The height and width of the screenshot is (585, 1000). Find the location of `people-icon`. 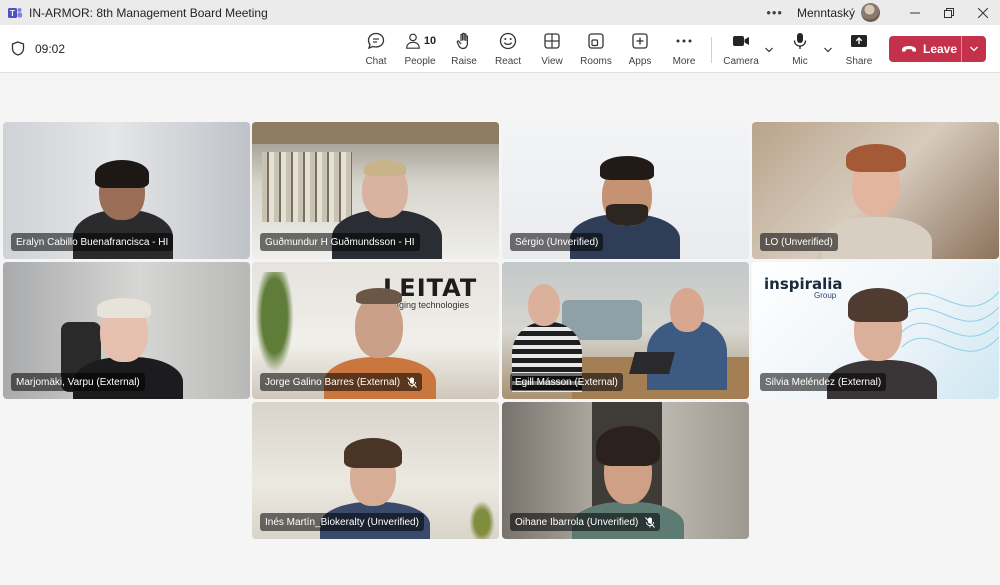

people-icon is located at coordinates (412, 41).